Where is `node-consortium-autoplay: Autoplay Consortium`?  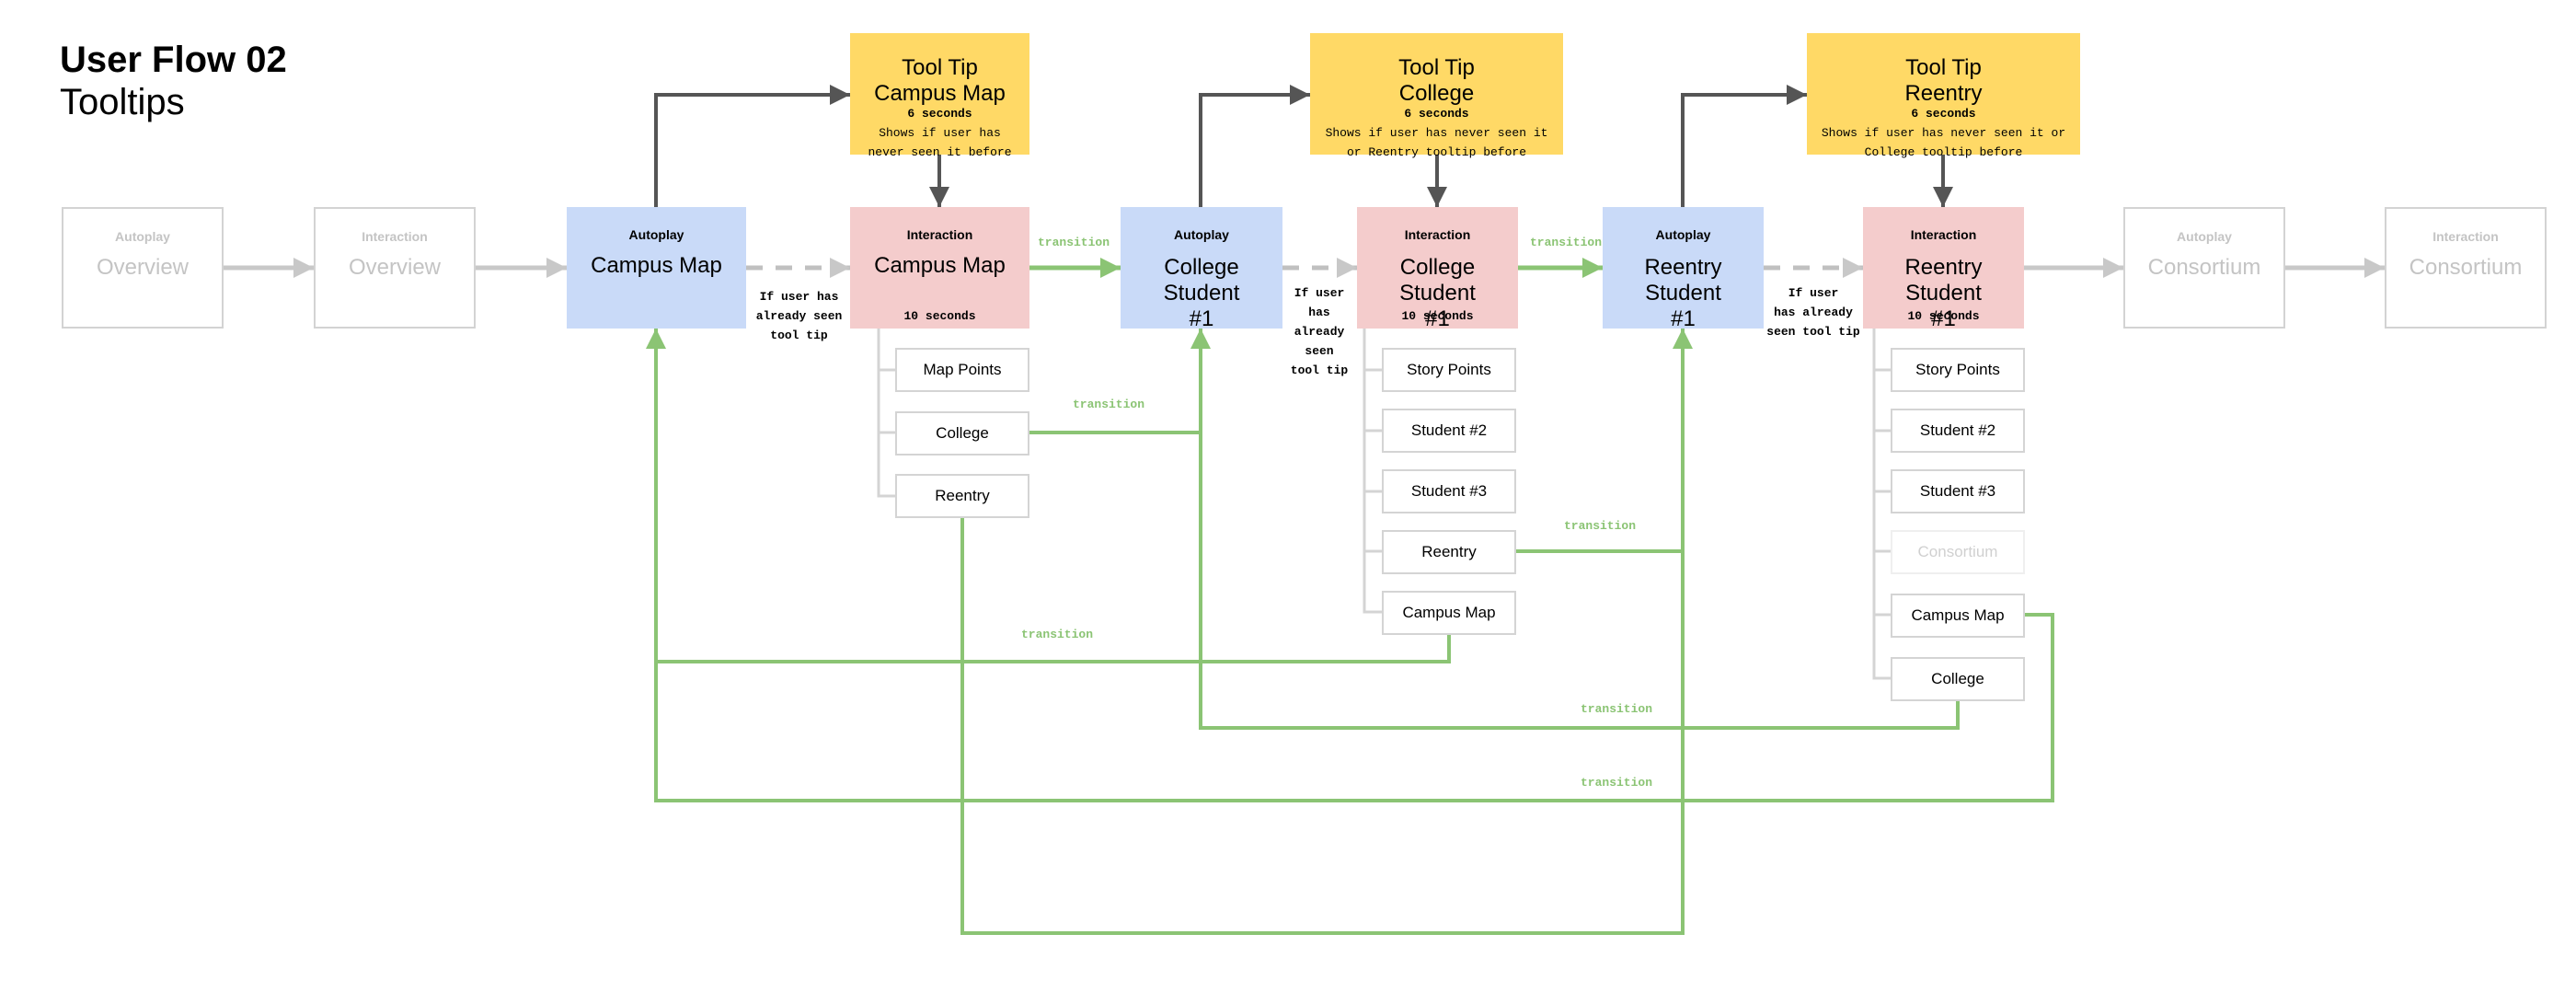
node-consortium-autoplay: Autoplay Consortium is located at coordinates (2204, 268).